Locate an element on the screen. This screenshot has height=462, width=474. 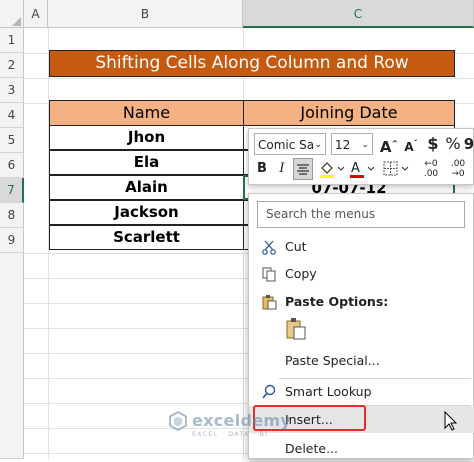
row-header-7: 7 is located at coordinates (12, 190).